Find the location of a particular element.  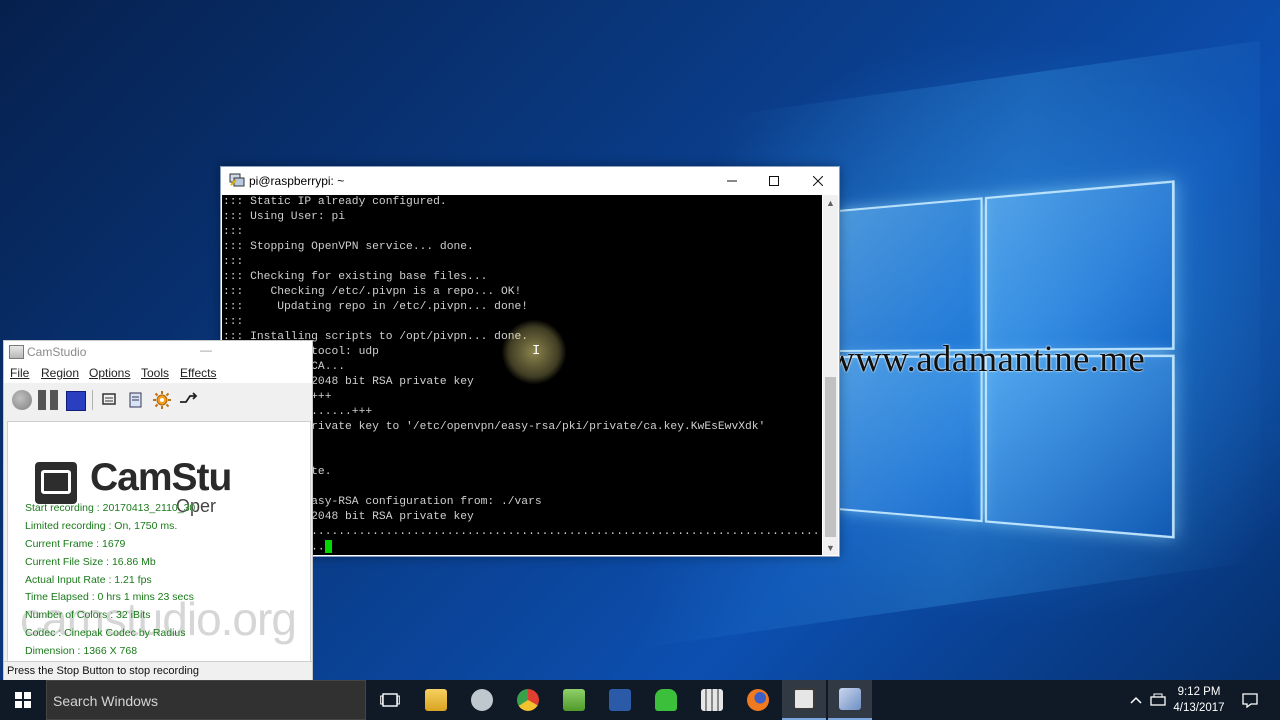

chevron-up-icon is located at coordinates (1136, 700).